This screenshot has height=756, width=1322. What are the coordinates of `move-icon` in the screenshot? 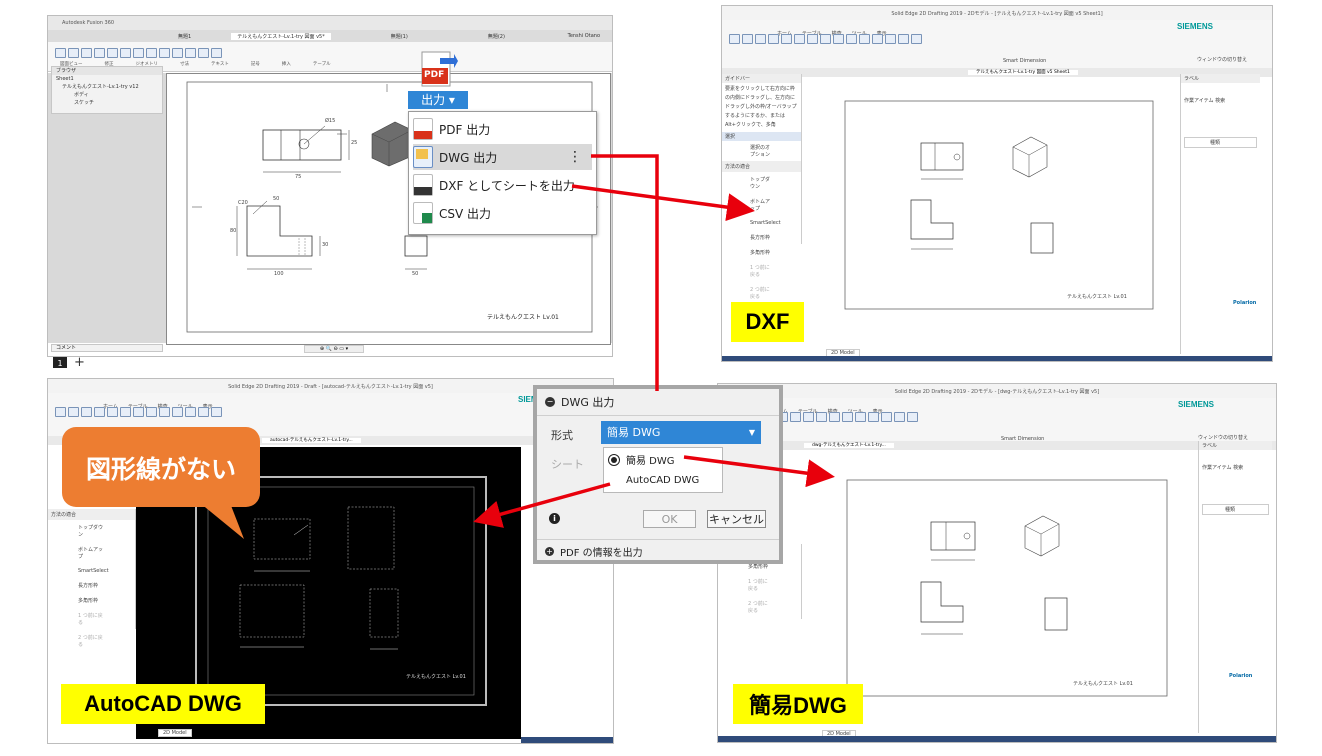 It's located at (99, 53).